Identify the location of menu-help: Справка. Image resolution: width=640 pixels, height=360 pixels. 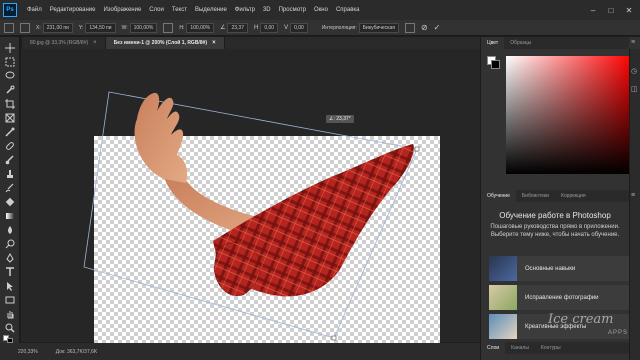
(348, 10).